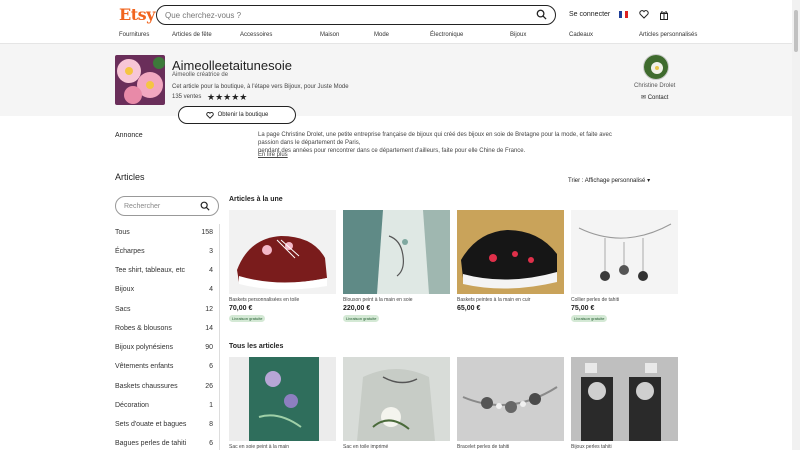 This screenshot has height=450, width=800. I want to click on cat-item: Articles personnalisés, so click(668, 35).